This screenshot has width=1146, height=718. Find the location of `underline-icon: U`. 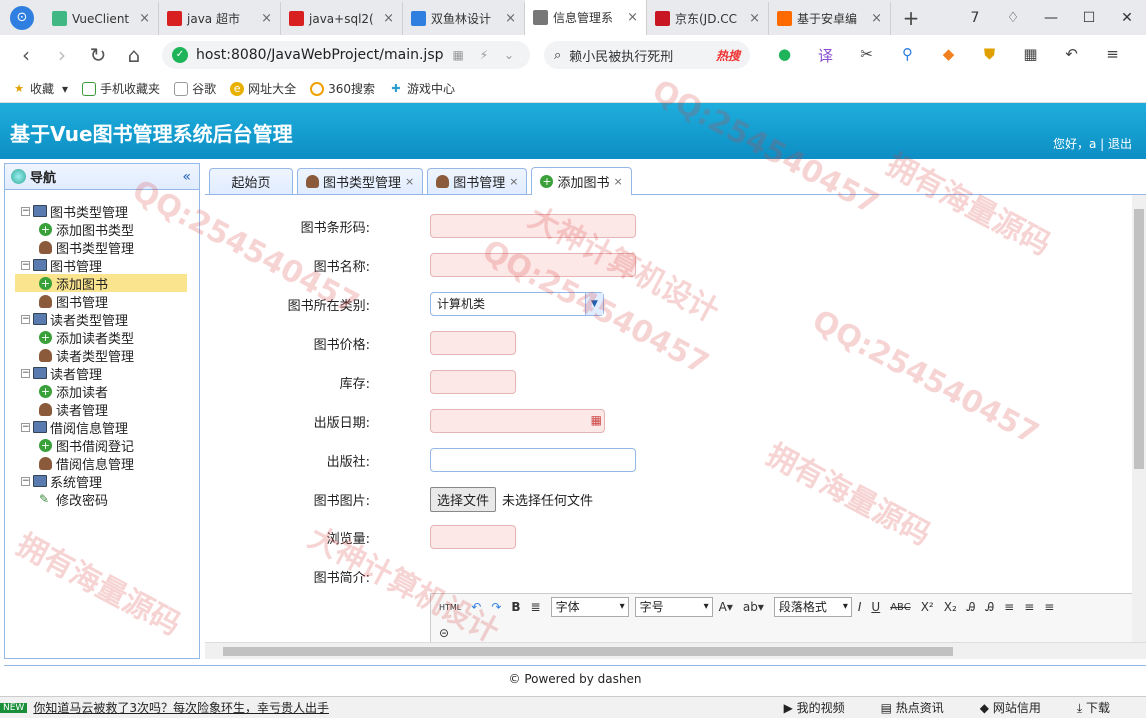

underline-icon: U is located at coordinates (875, 607).